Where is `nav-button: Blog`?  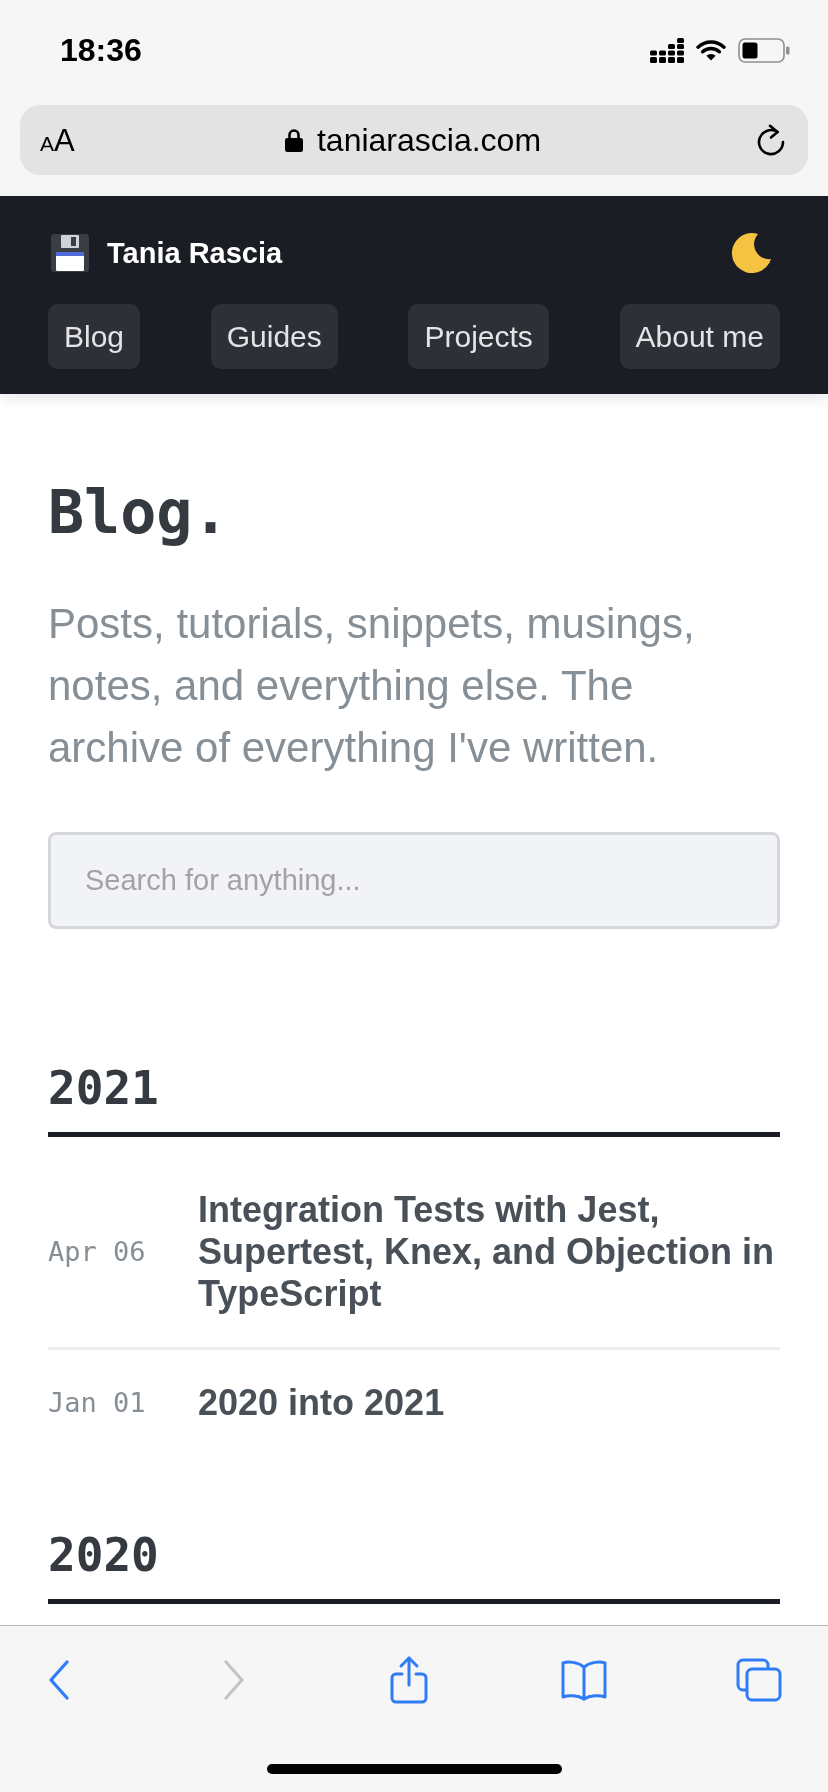
nav-button: Blog is located at coordinates (94, 336).